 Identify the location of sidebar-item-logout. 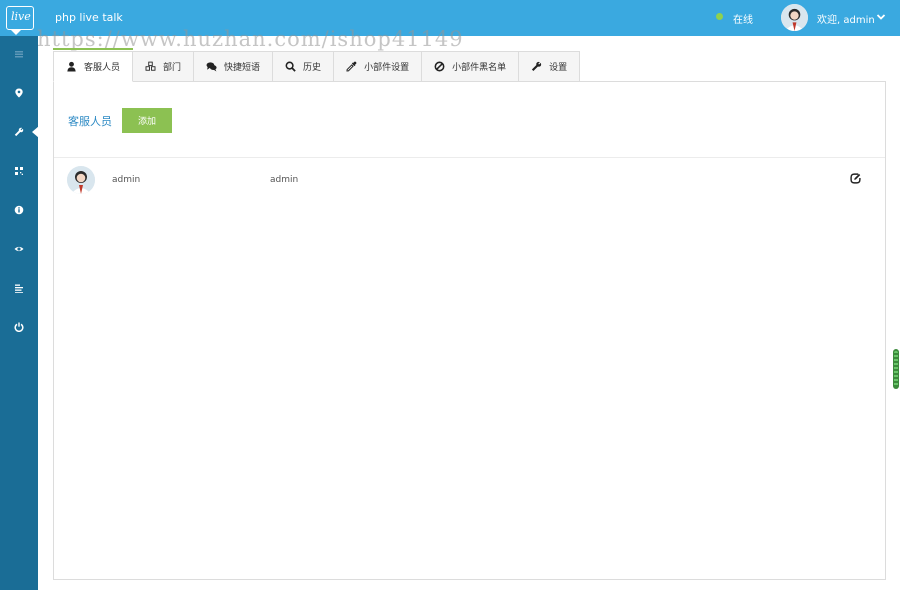
(19, 327).